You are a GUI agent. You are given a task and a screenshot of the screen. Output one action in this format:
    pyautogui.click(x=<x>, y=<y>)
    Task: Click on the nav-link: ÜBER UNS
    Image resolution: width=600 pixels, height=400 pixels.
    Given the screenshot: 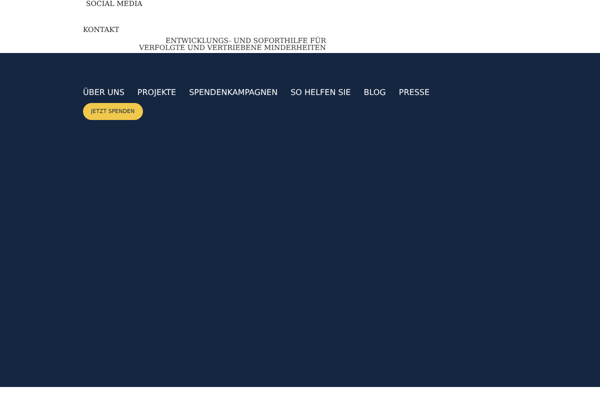 What is the action you would take?
    pyautogui.click(x=103, y=92)
    